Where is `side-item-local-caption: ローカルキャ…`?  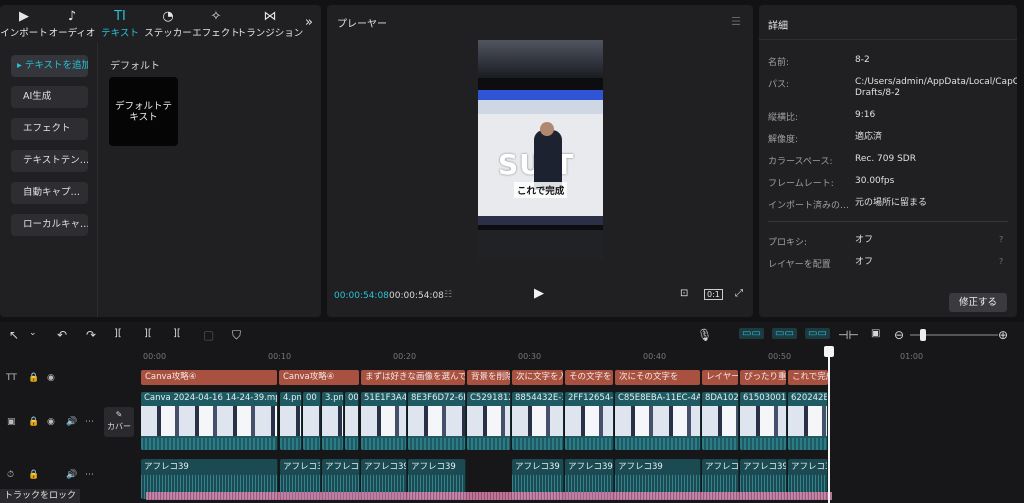 side-item-local-caption: ローカルキャ… is located at coordinates (49, 225).